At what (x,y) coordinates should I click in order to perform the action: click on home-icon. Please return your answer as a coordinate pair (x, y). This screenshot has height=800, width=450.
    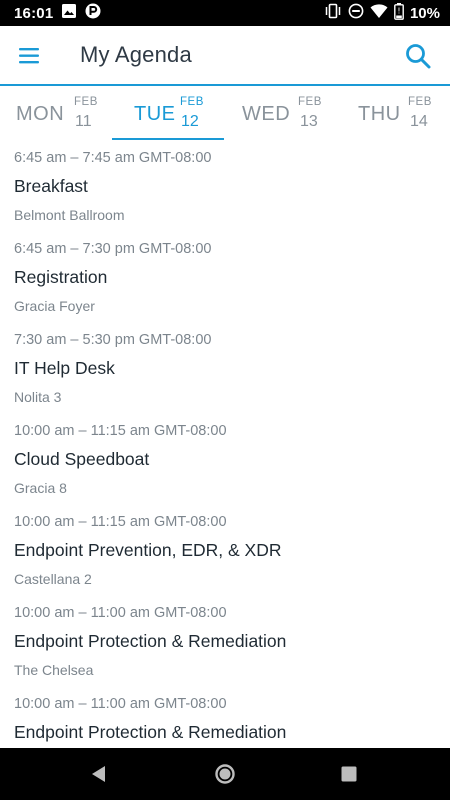
    Looking at the image, I should click on (225, 774).